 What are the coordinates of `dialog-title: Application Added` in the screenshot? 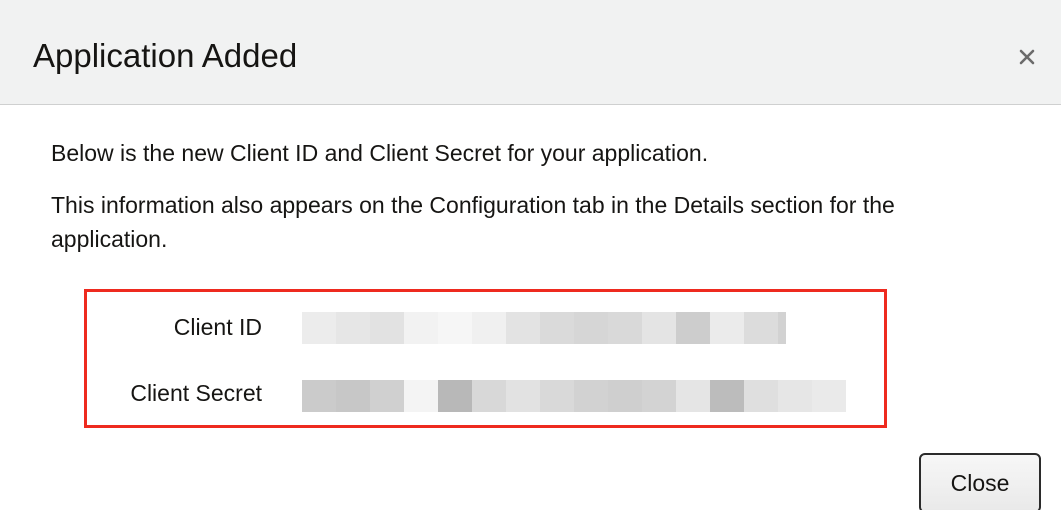 It's located at (165, 55).